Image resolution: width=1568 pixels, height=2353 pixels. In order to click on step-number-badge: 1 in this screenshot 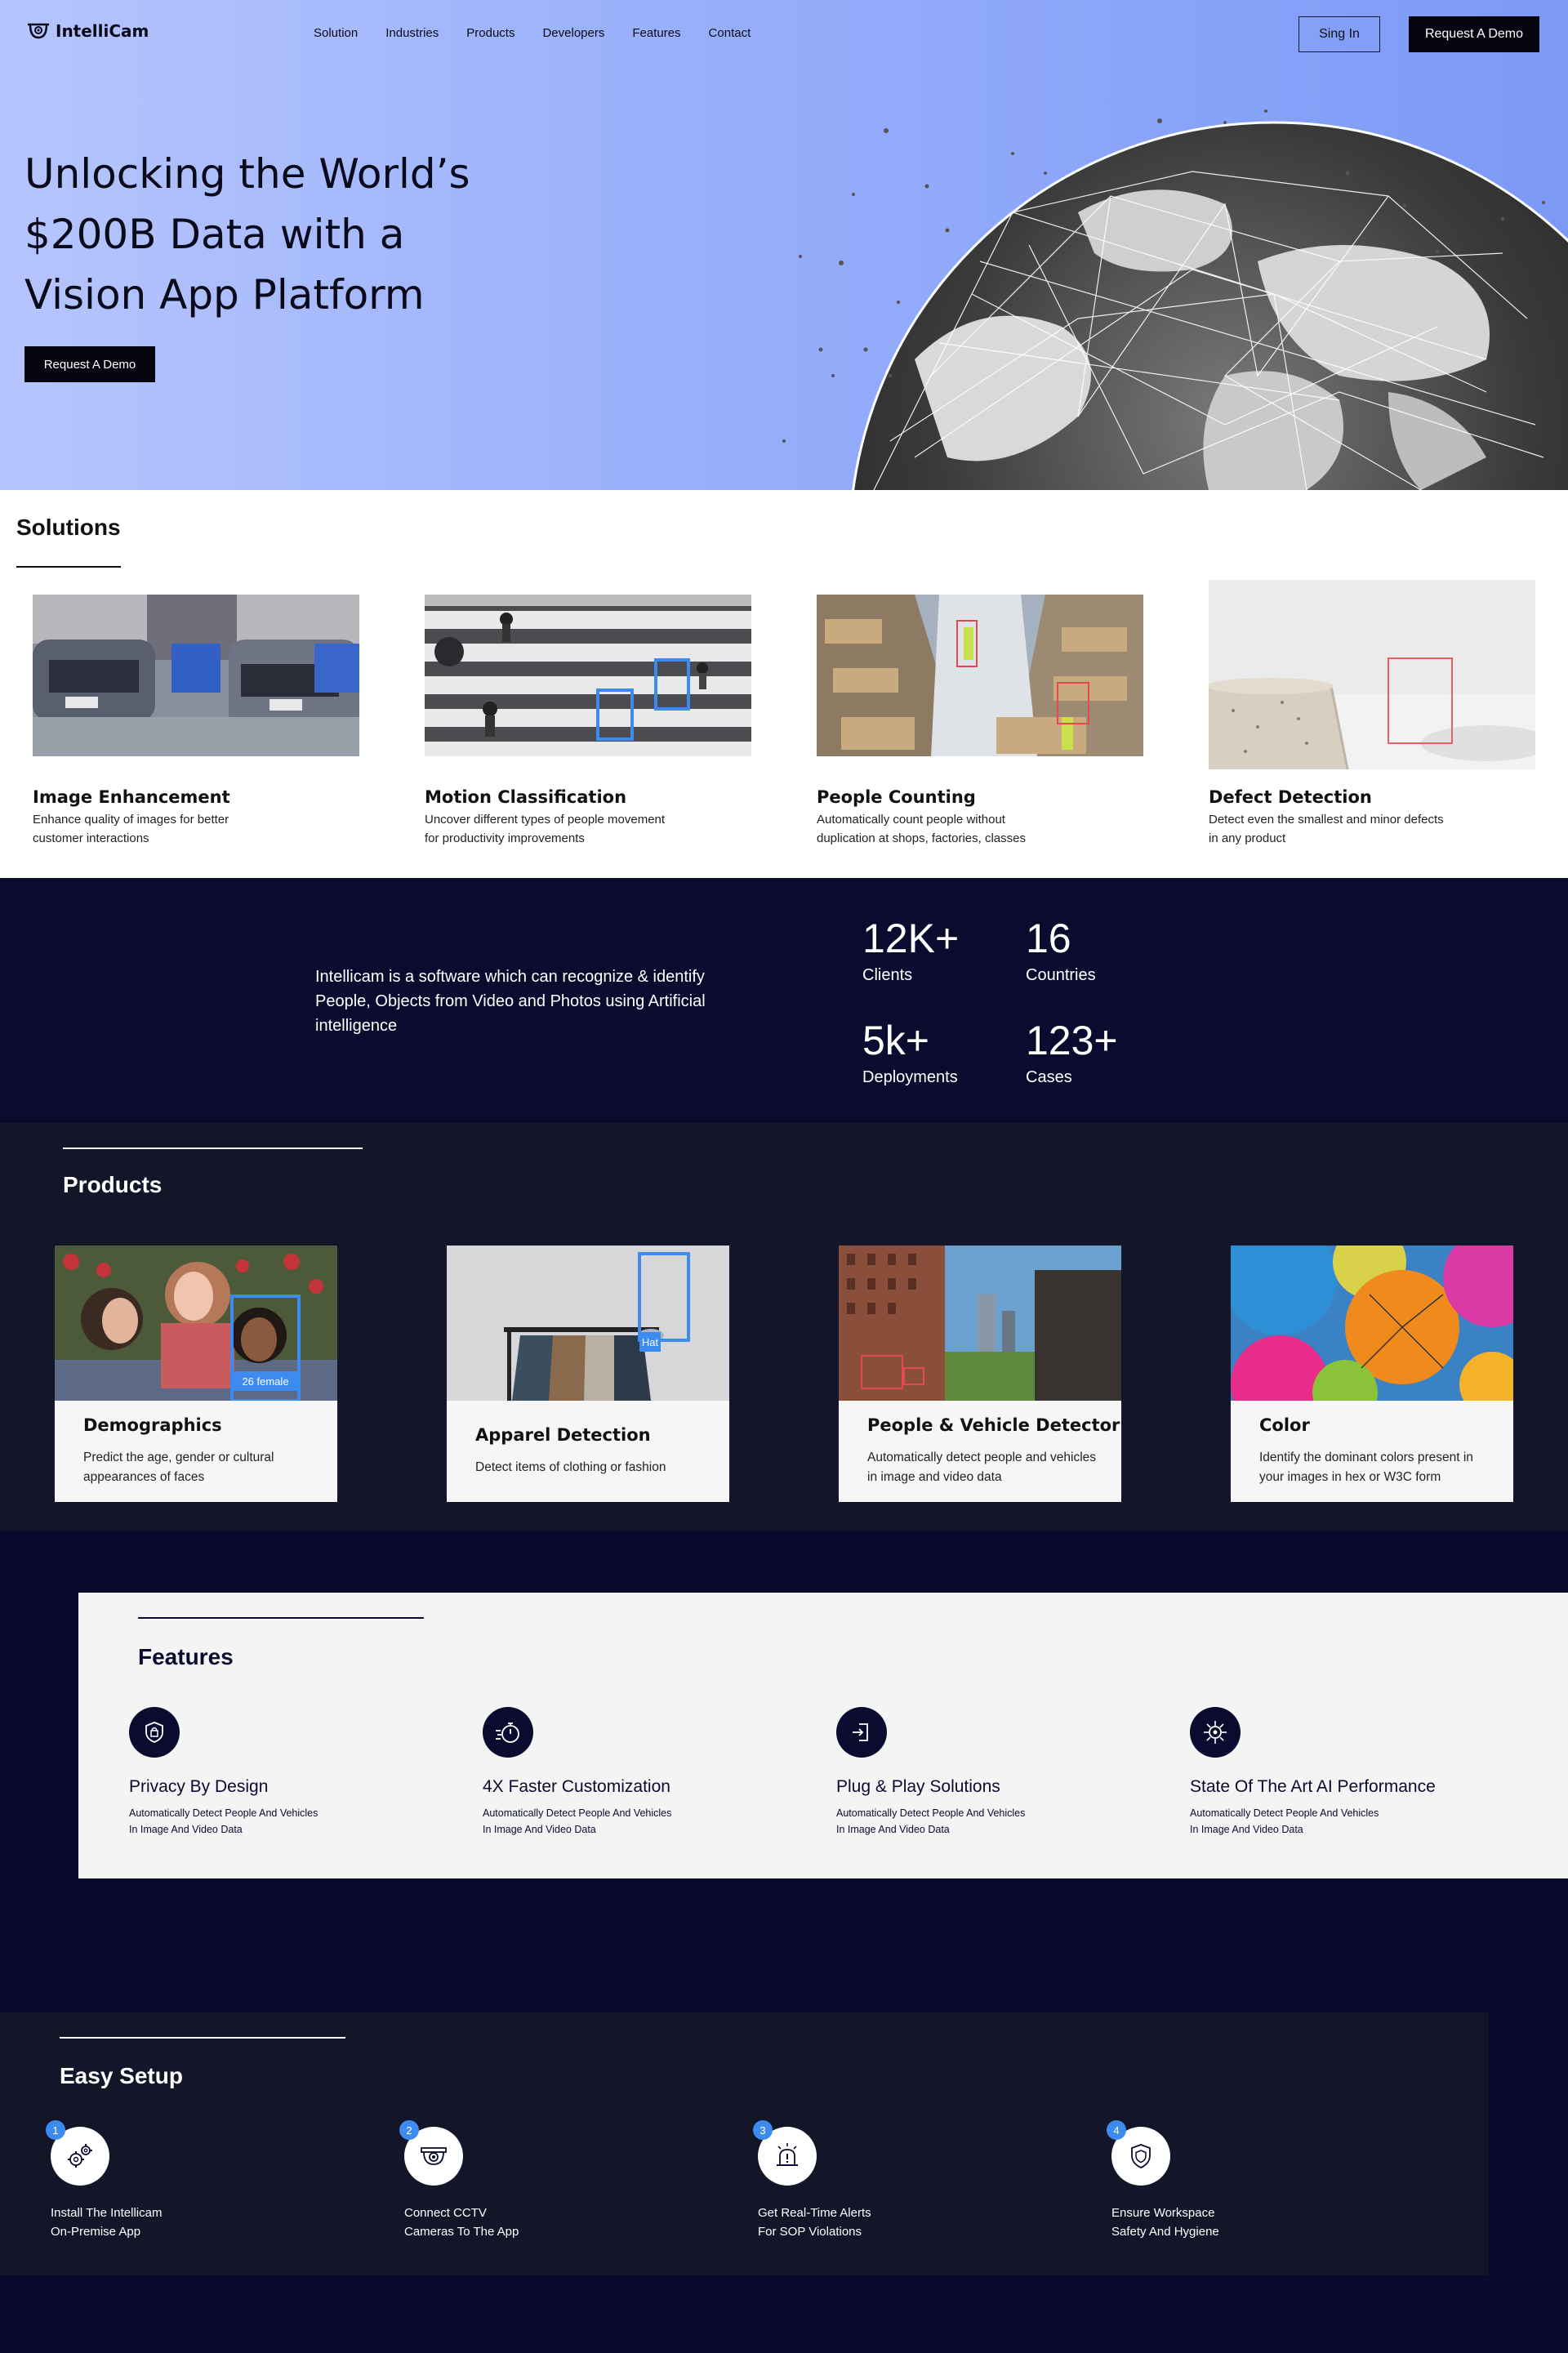, I will do `click(55, 2130)`.